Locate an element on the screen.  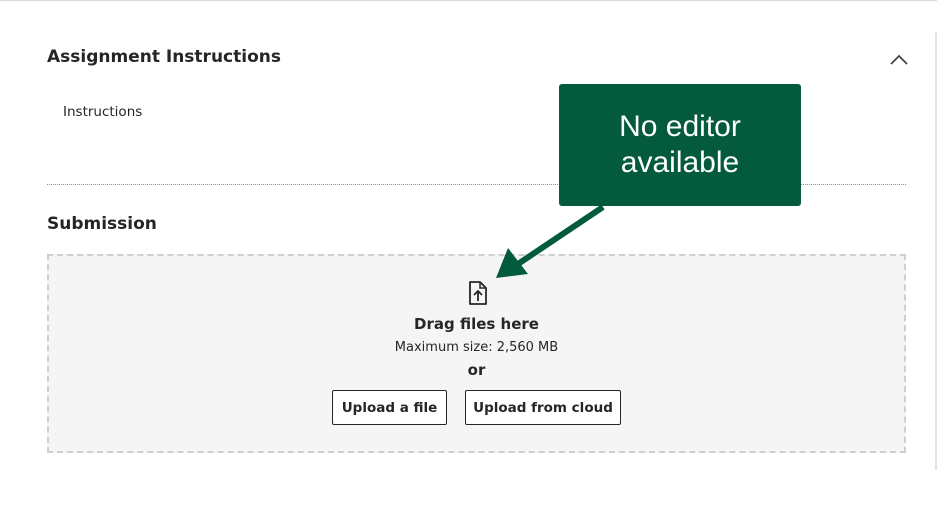
top-border is located at coordinates (468, 0).